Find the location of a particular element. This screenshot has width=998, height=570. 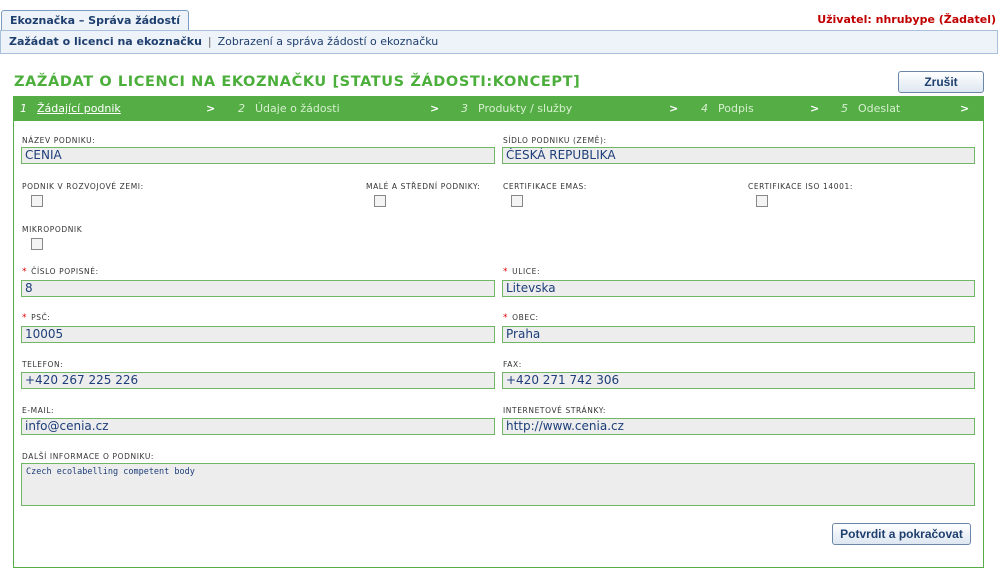

web-label: INTERNETOVÉ STRÁNKY: is located at coordinates (555, 410).